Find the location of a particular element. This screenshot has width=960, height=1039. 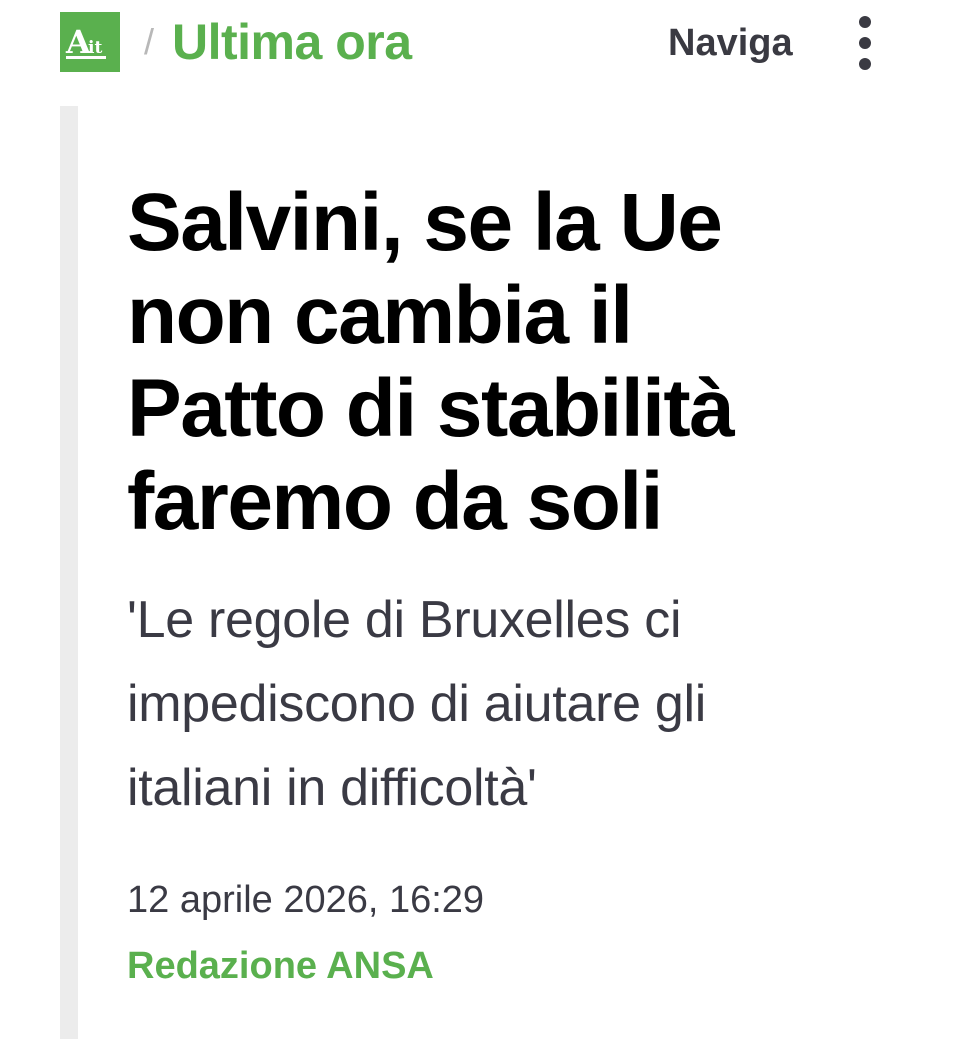

kebab-menu-icon is located at coordinates (865, 43).